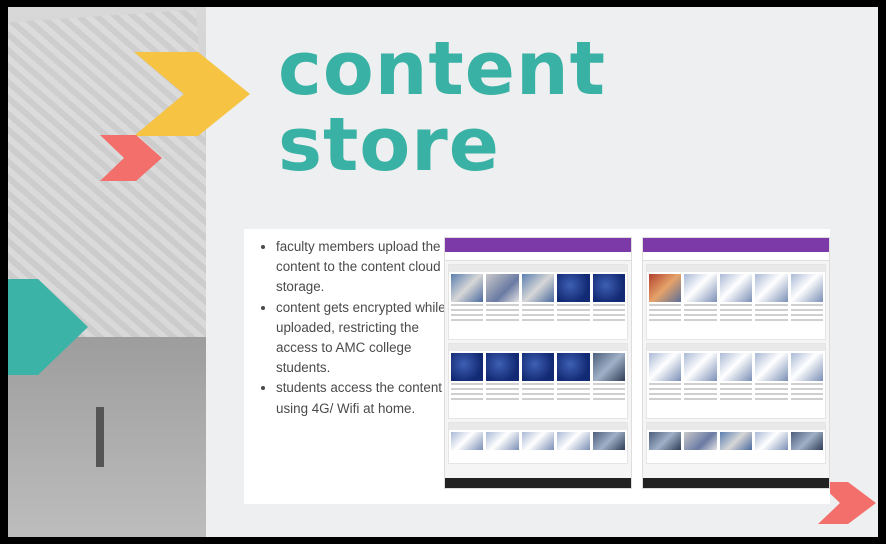 The image size is (886, 544). Describe the element at coordinates (100, 437) in the screenshot. I see `photo-post` at that location.